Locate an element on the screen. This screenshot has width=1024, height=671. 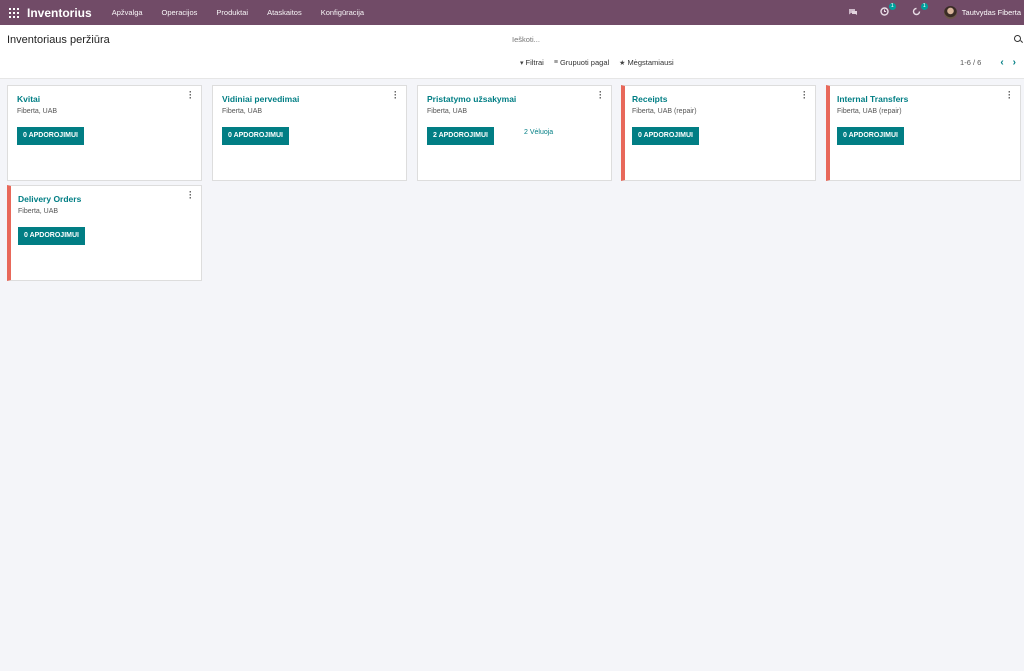
activity-badge: 1 is located at coordinates (892, 6).